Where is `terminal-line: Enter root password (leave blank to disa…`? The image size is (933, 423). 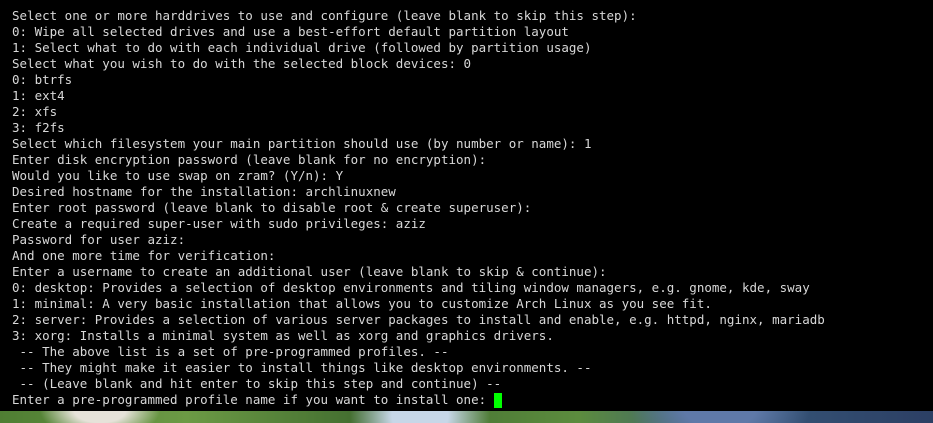
terminal-line: Enter root password (leave blank to disa… is located at coordinates (272, 207).